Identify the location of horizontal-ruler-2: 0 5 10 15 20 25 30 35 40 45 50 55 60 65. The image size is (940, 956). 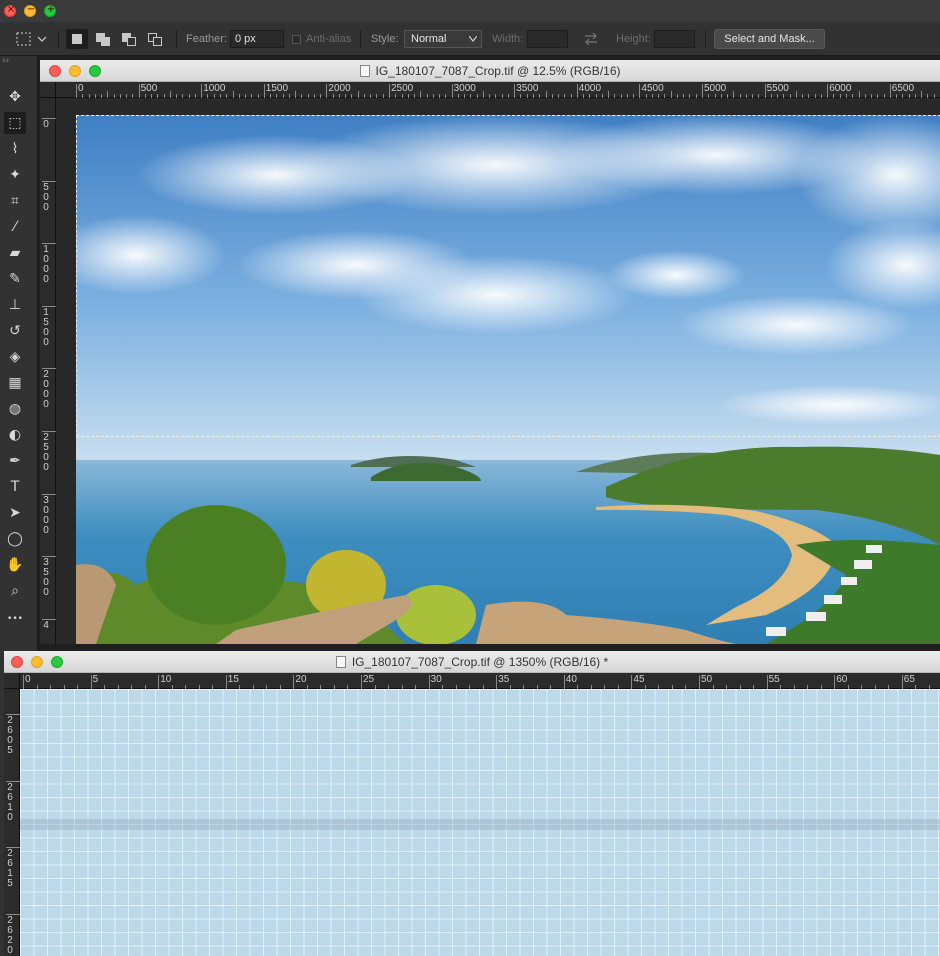
(480, 681).